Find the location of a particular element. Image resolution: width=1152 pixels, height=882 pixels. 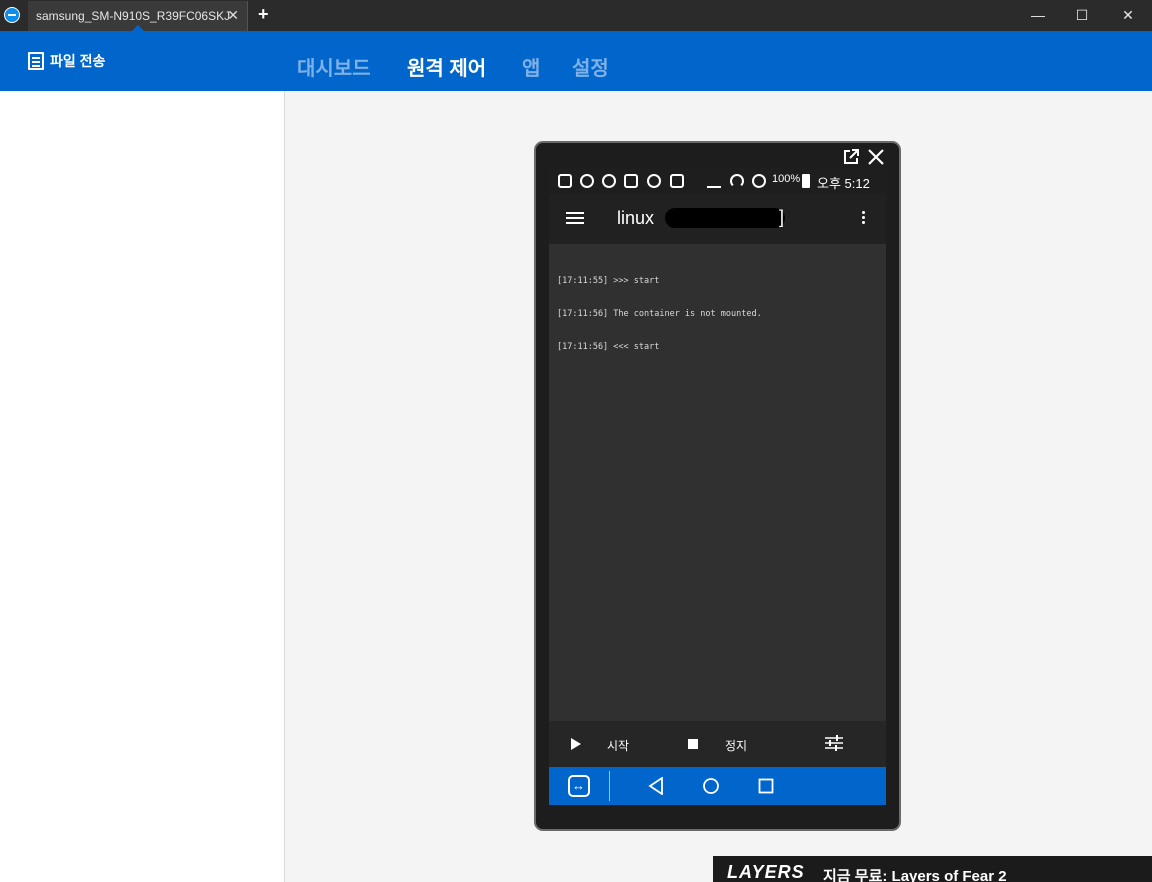

maximize-button: ☐ is located at coordinates (1082, 15).